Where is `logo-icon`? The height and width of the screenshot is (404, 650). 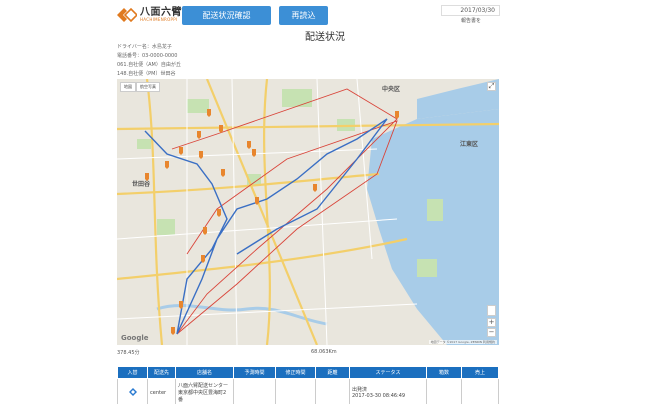 logo-icon is located at coordinates (127, 15).